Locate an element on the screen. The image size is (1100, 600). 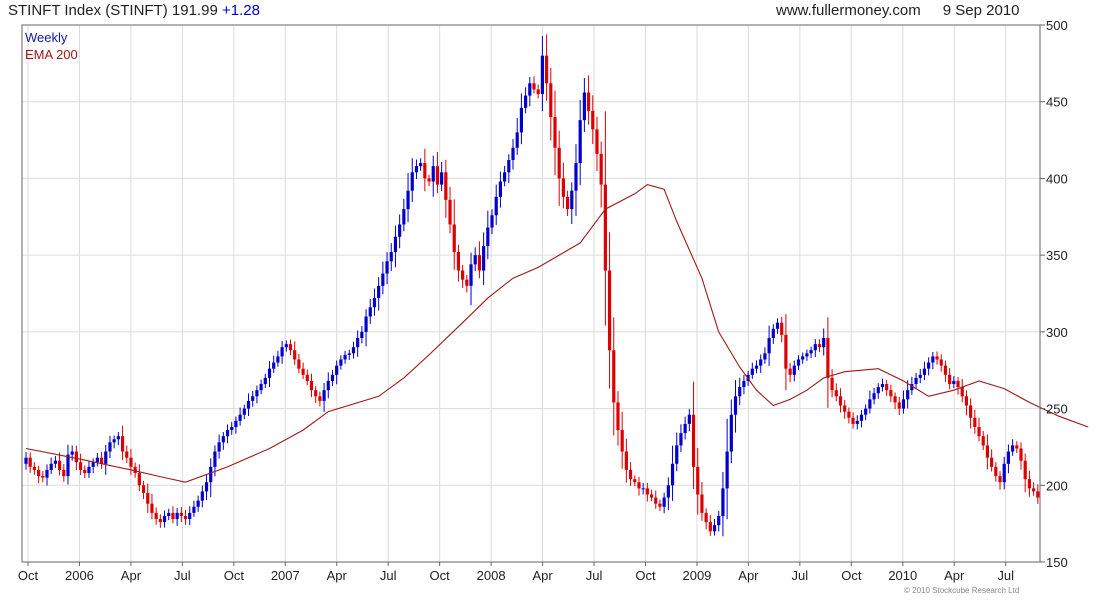
y-tick-label: 300 is located at coordinates (1057, 332).